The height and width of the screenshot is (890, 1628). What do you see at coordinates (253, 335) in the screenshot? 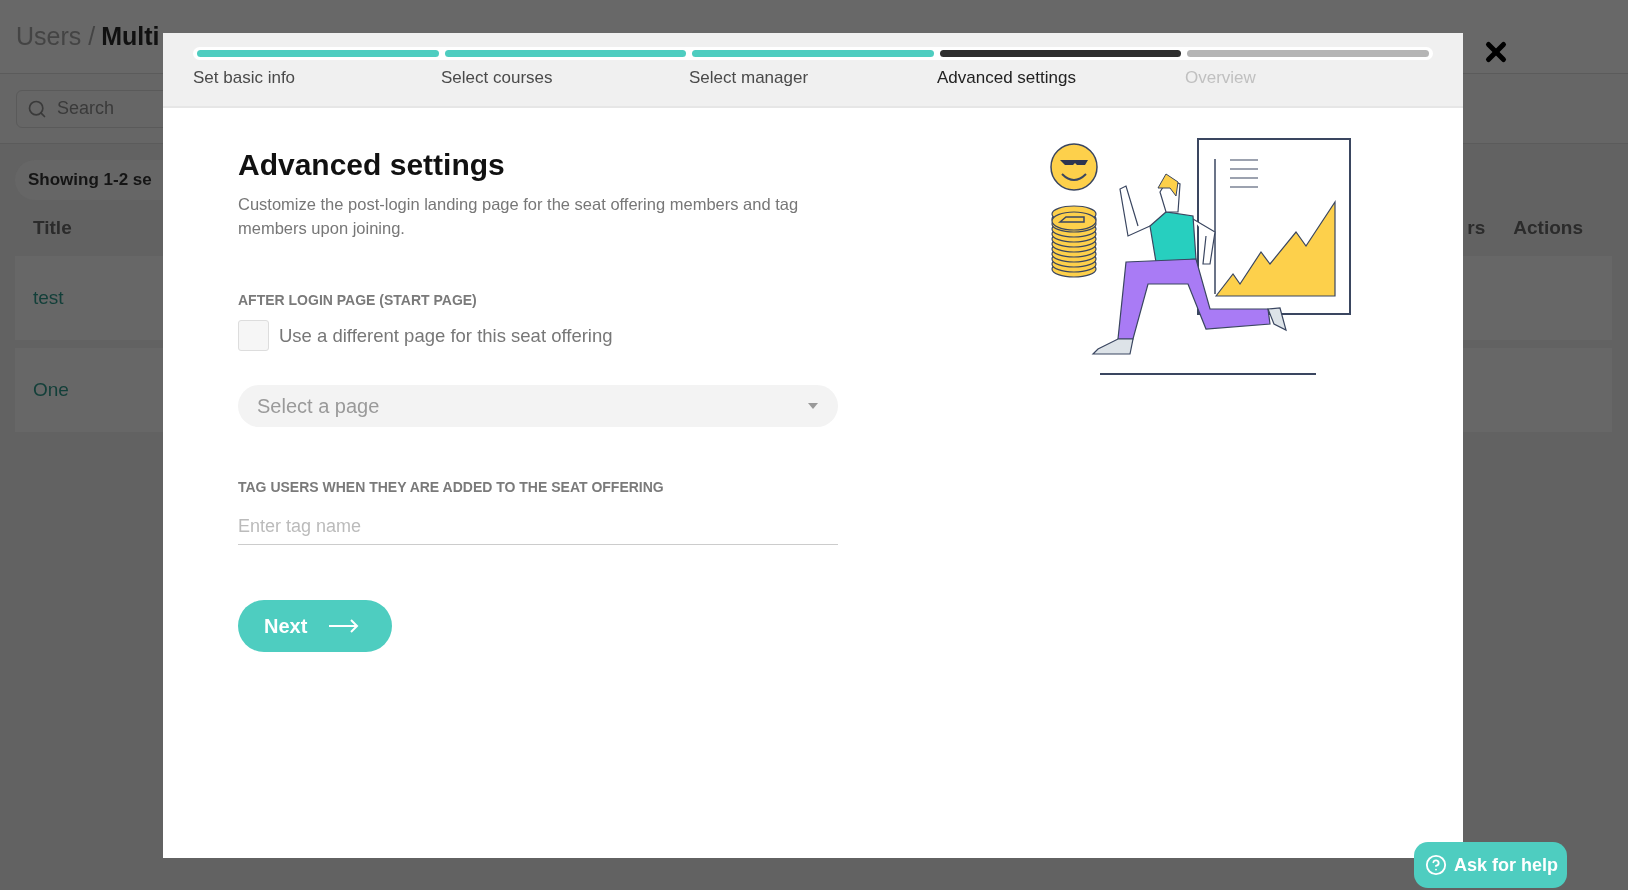
I see `checkbox` at bounding box center [253, 335].